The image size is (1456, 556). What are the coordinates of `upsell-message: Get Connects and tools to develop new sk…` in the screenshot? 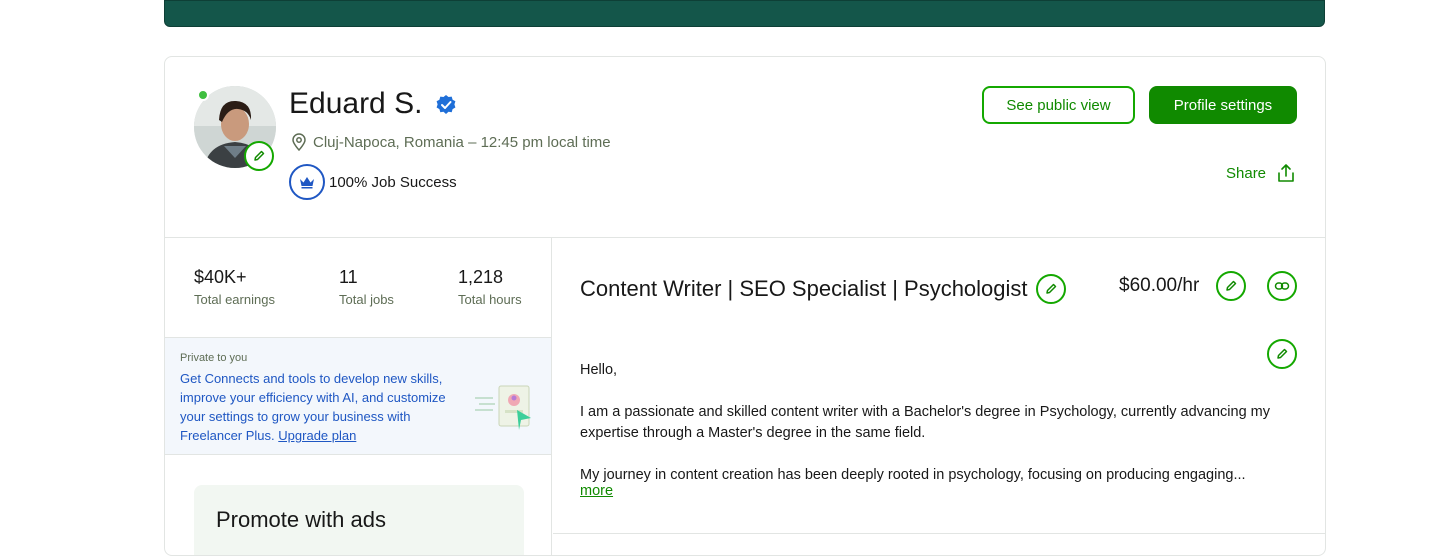 It's located at (322, 407).